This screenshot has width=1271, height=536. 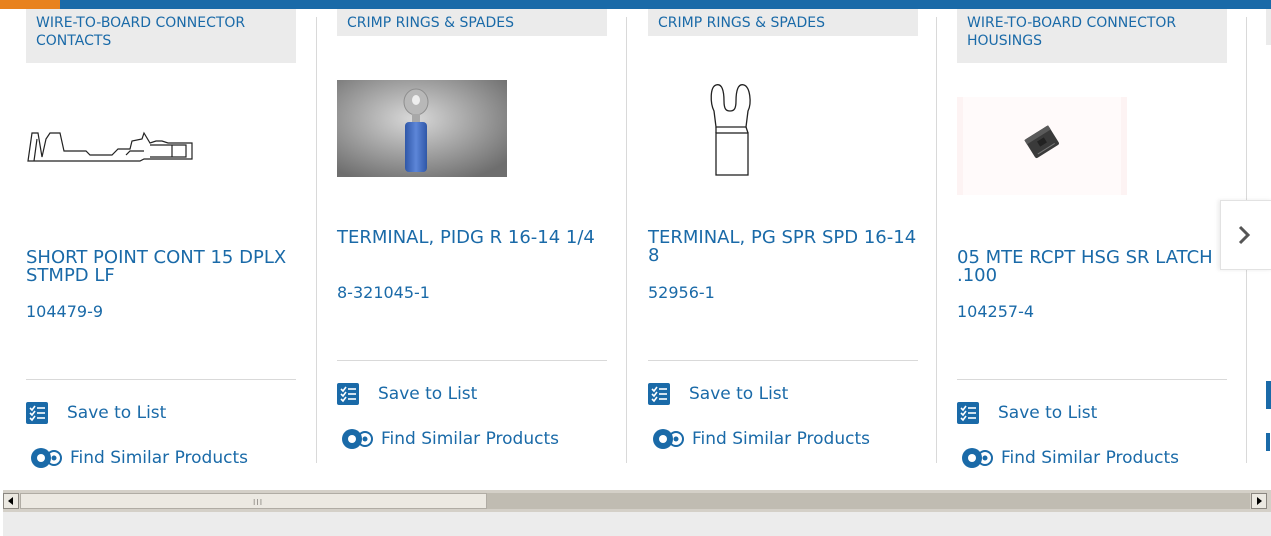 I want to click on triangle-right-icon, so click(x=1259, y=501).